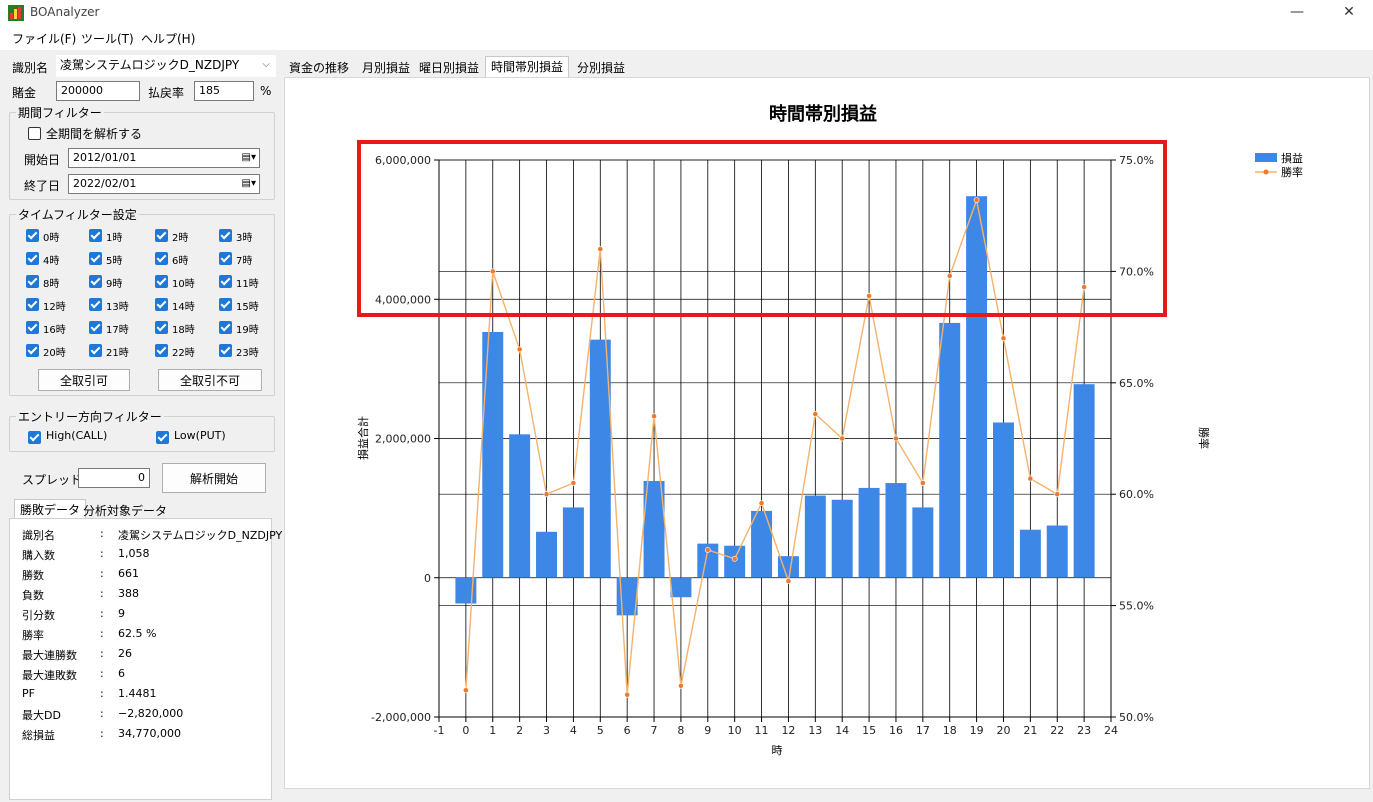 The image size is (1373, 802). Describe the element at coordinates (98, 91) in the screenshot. I see `stake-input: 200000` at that location.